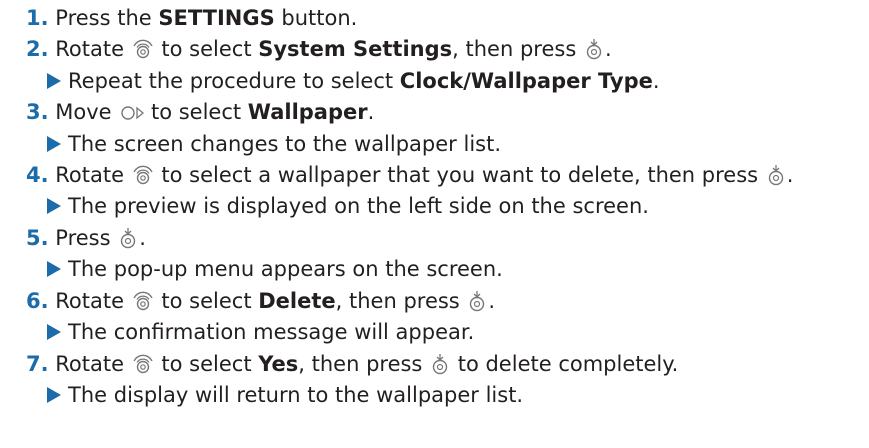 This screenshot has width=869, height=448. Describe the element at coordinates (285, 269) in the screenshot. I see `result-text: The pop-up menu appears on the screen.` at that location.